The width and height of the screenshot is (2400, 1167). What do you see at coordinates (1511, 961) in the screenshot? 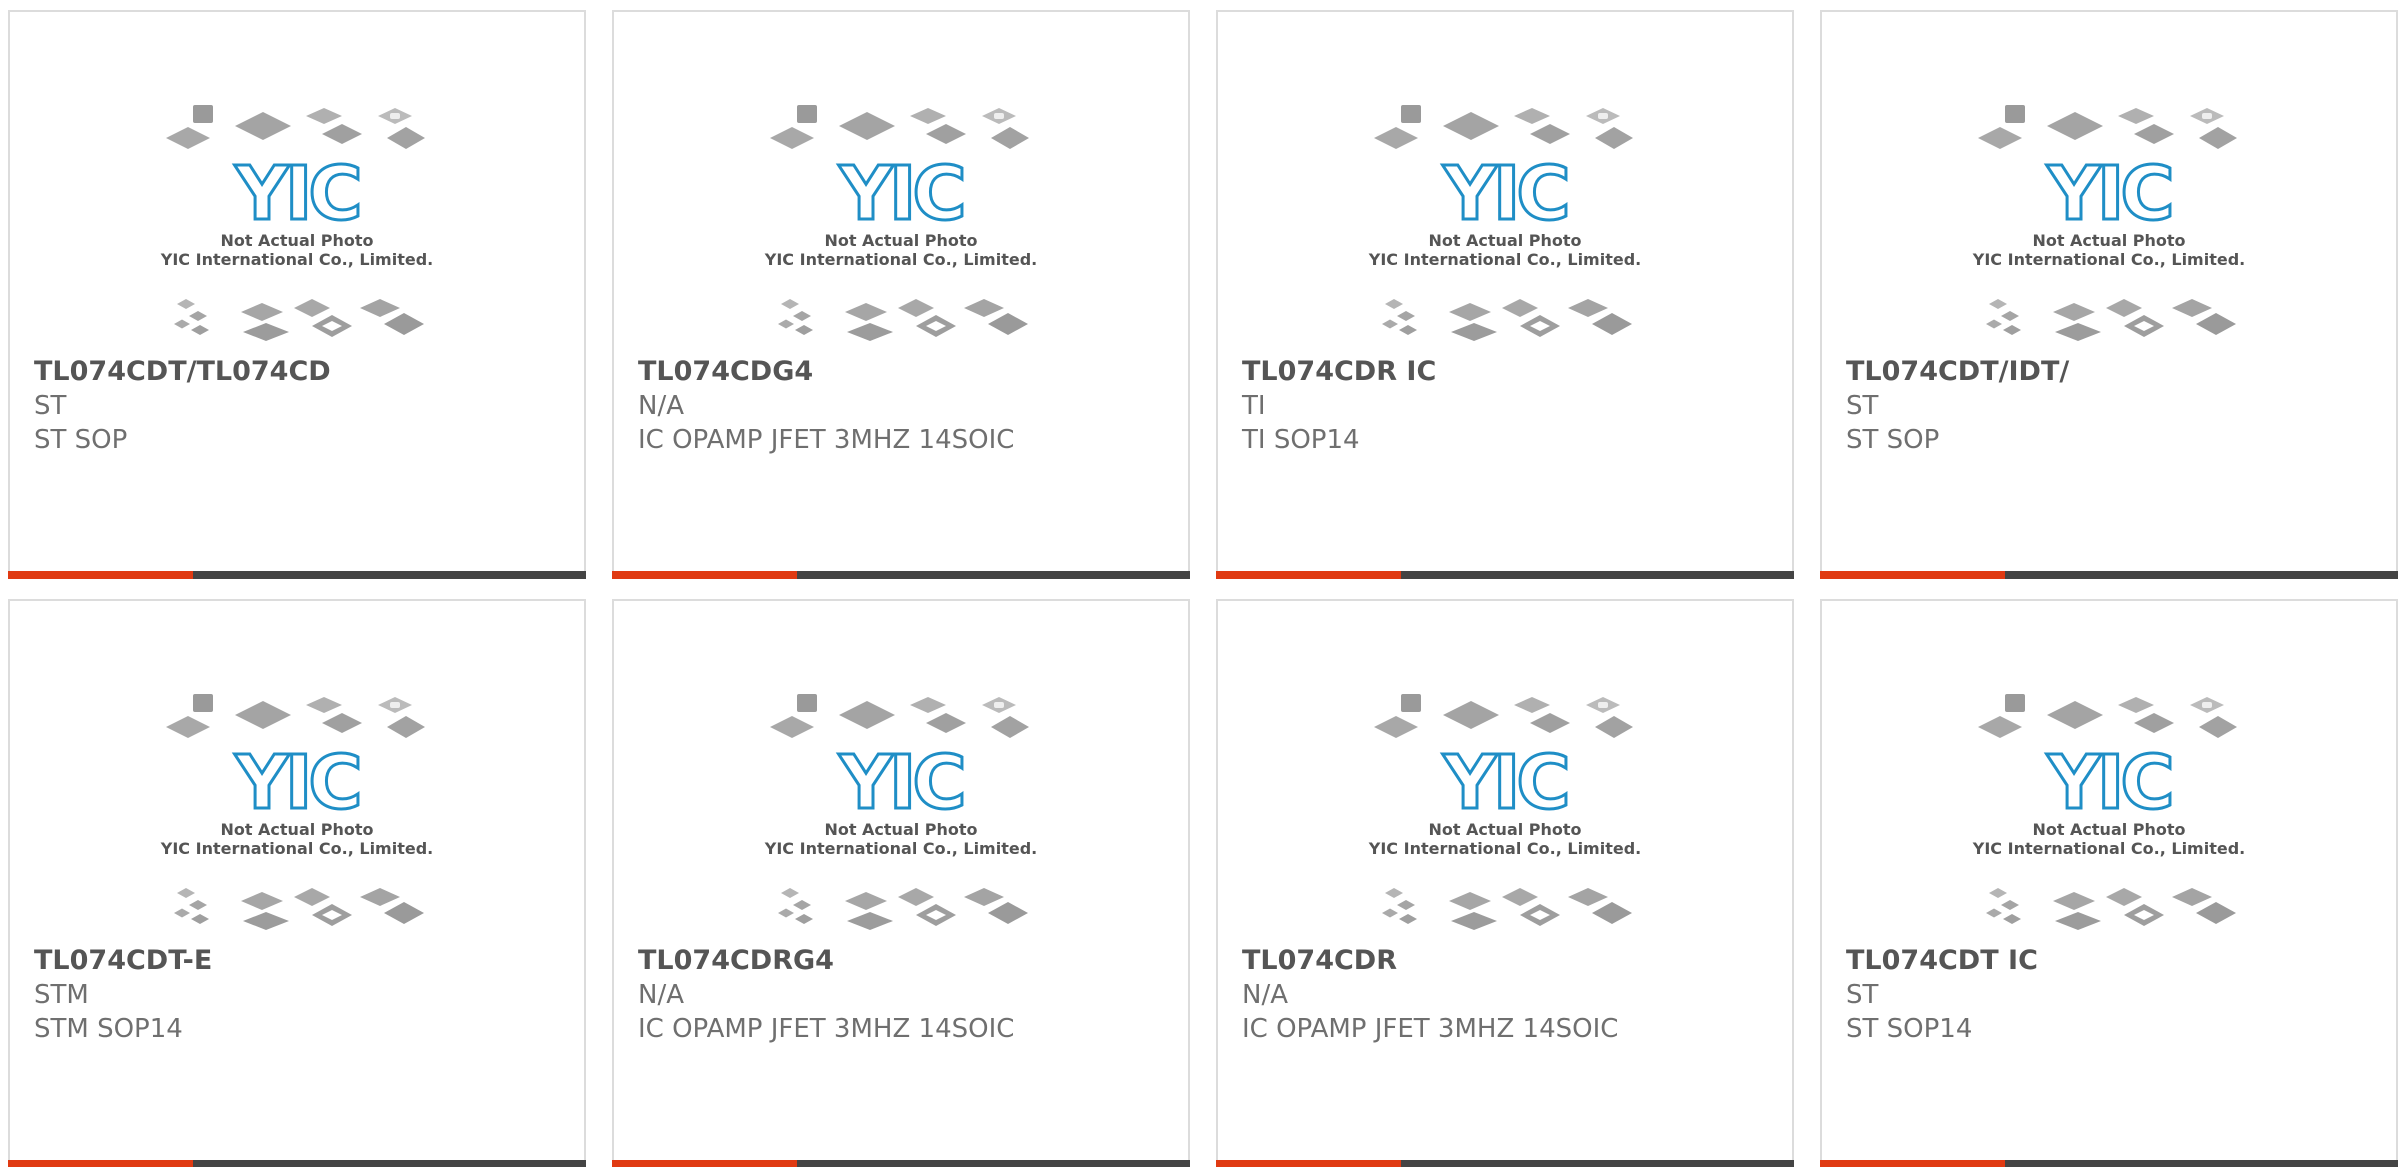
I see `part-number: TL074CDR` at bounding box center [1511, 961].